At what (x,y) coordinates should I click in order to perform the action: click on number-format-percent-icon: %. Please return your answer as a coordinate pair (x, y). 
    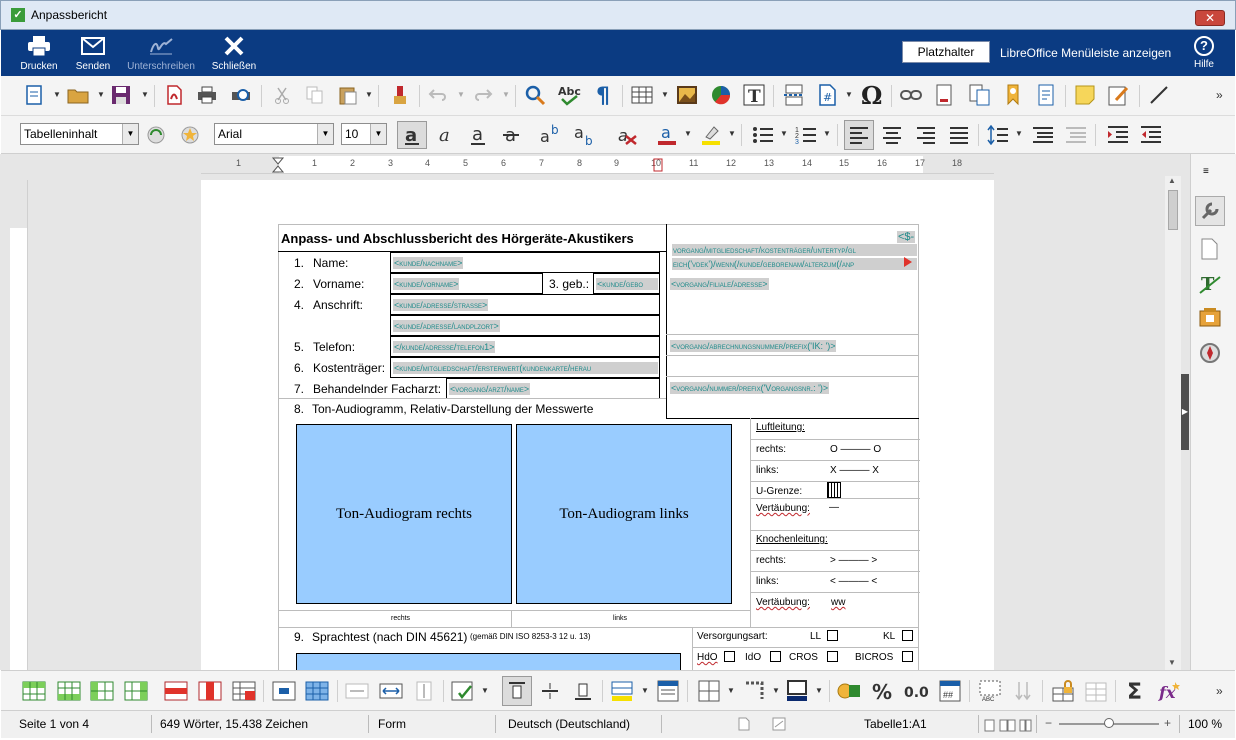
    Looking at the image, I should click on (882, 691).